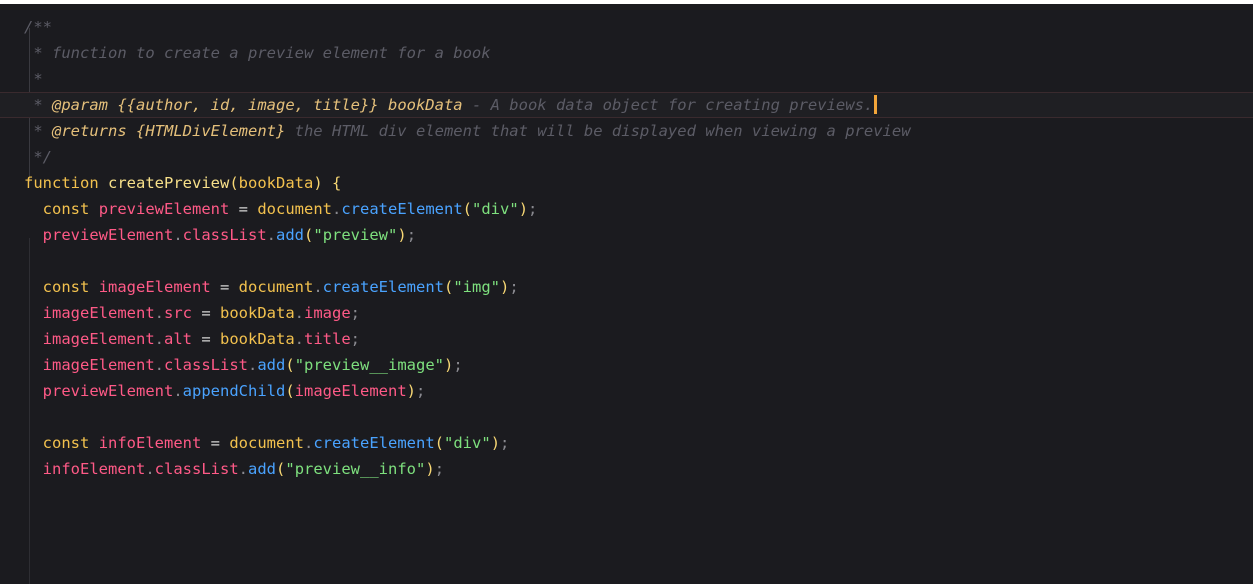 The width and height of the screenshot is (1253, 584). What do you see at coordinates (169, 183) in the screenshot?
I see `code-token: createPreview` at bounding box center [169, 183].